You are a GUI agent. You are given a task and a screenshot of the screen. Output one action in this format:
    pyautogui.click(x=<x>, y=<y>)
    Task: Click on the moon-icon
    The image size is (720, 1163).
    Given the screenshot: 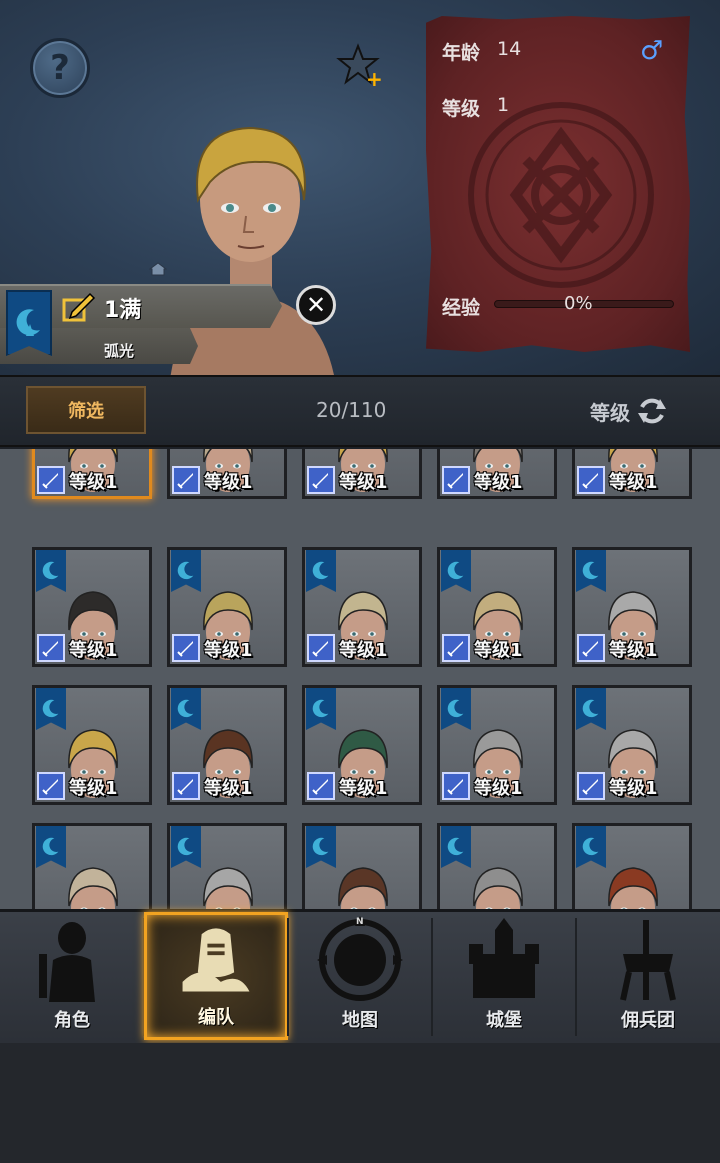 What is the action you would take?
    pyautogui.click(x=28, y=322)
    